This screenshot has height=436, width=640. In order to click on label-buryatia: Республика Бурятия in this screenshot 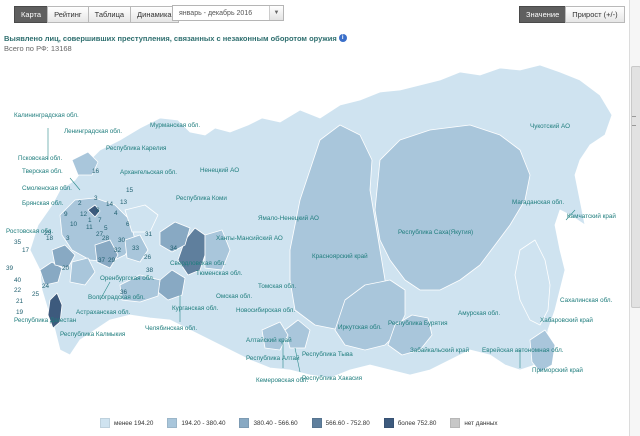, I will do `click(418, 323)`.